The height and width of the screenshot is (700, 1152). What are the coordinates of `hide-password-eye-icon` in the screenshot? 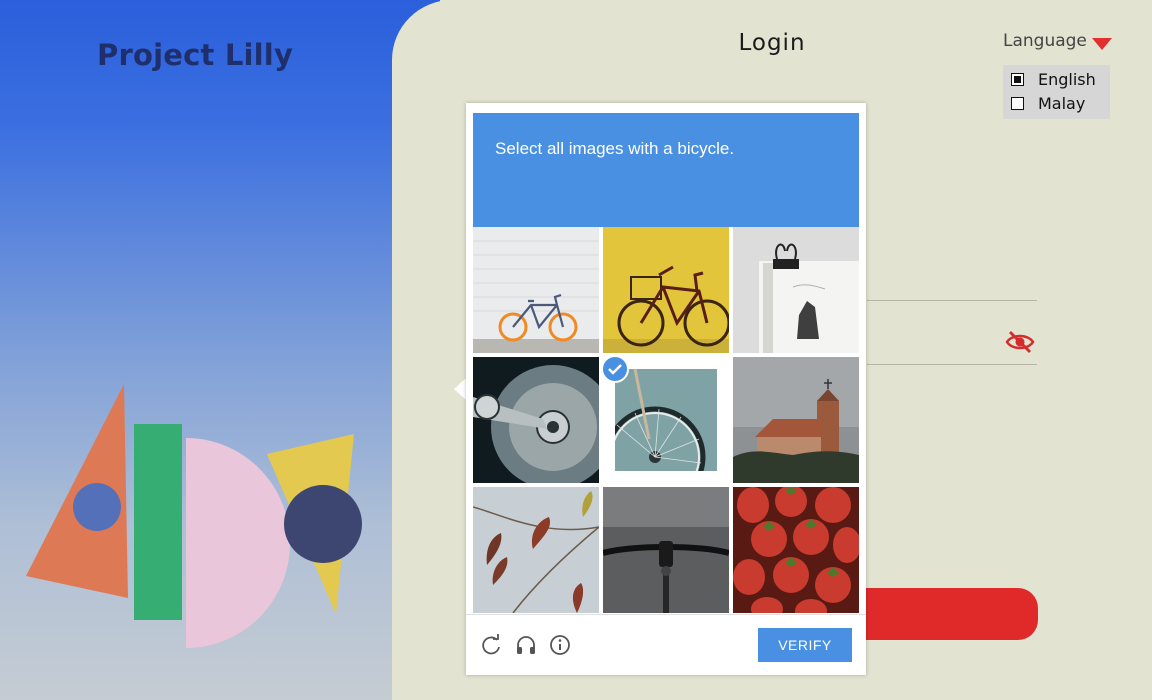 It's located at (1020, 342).